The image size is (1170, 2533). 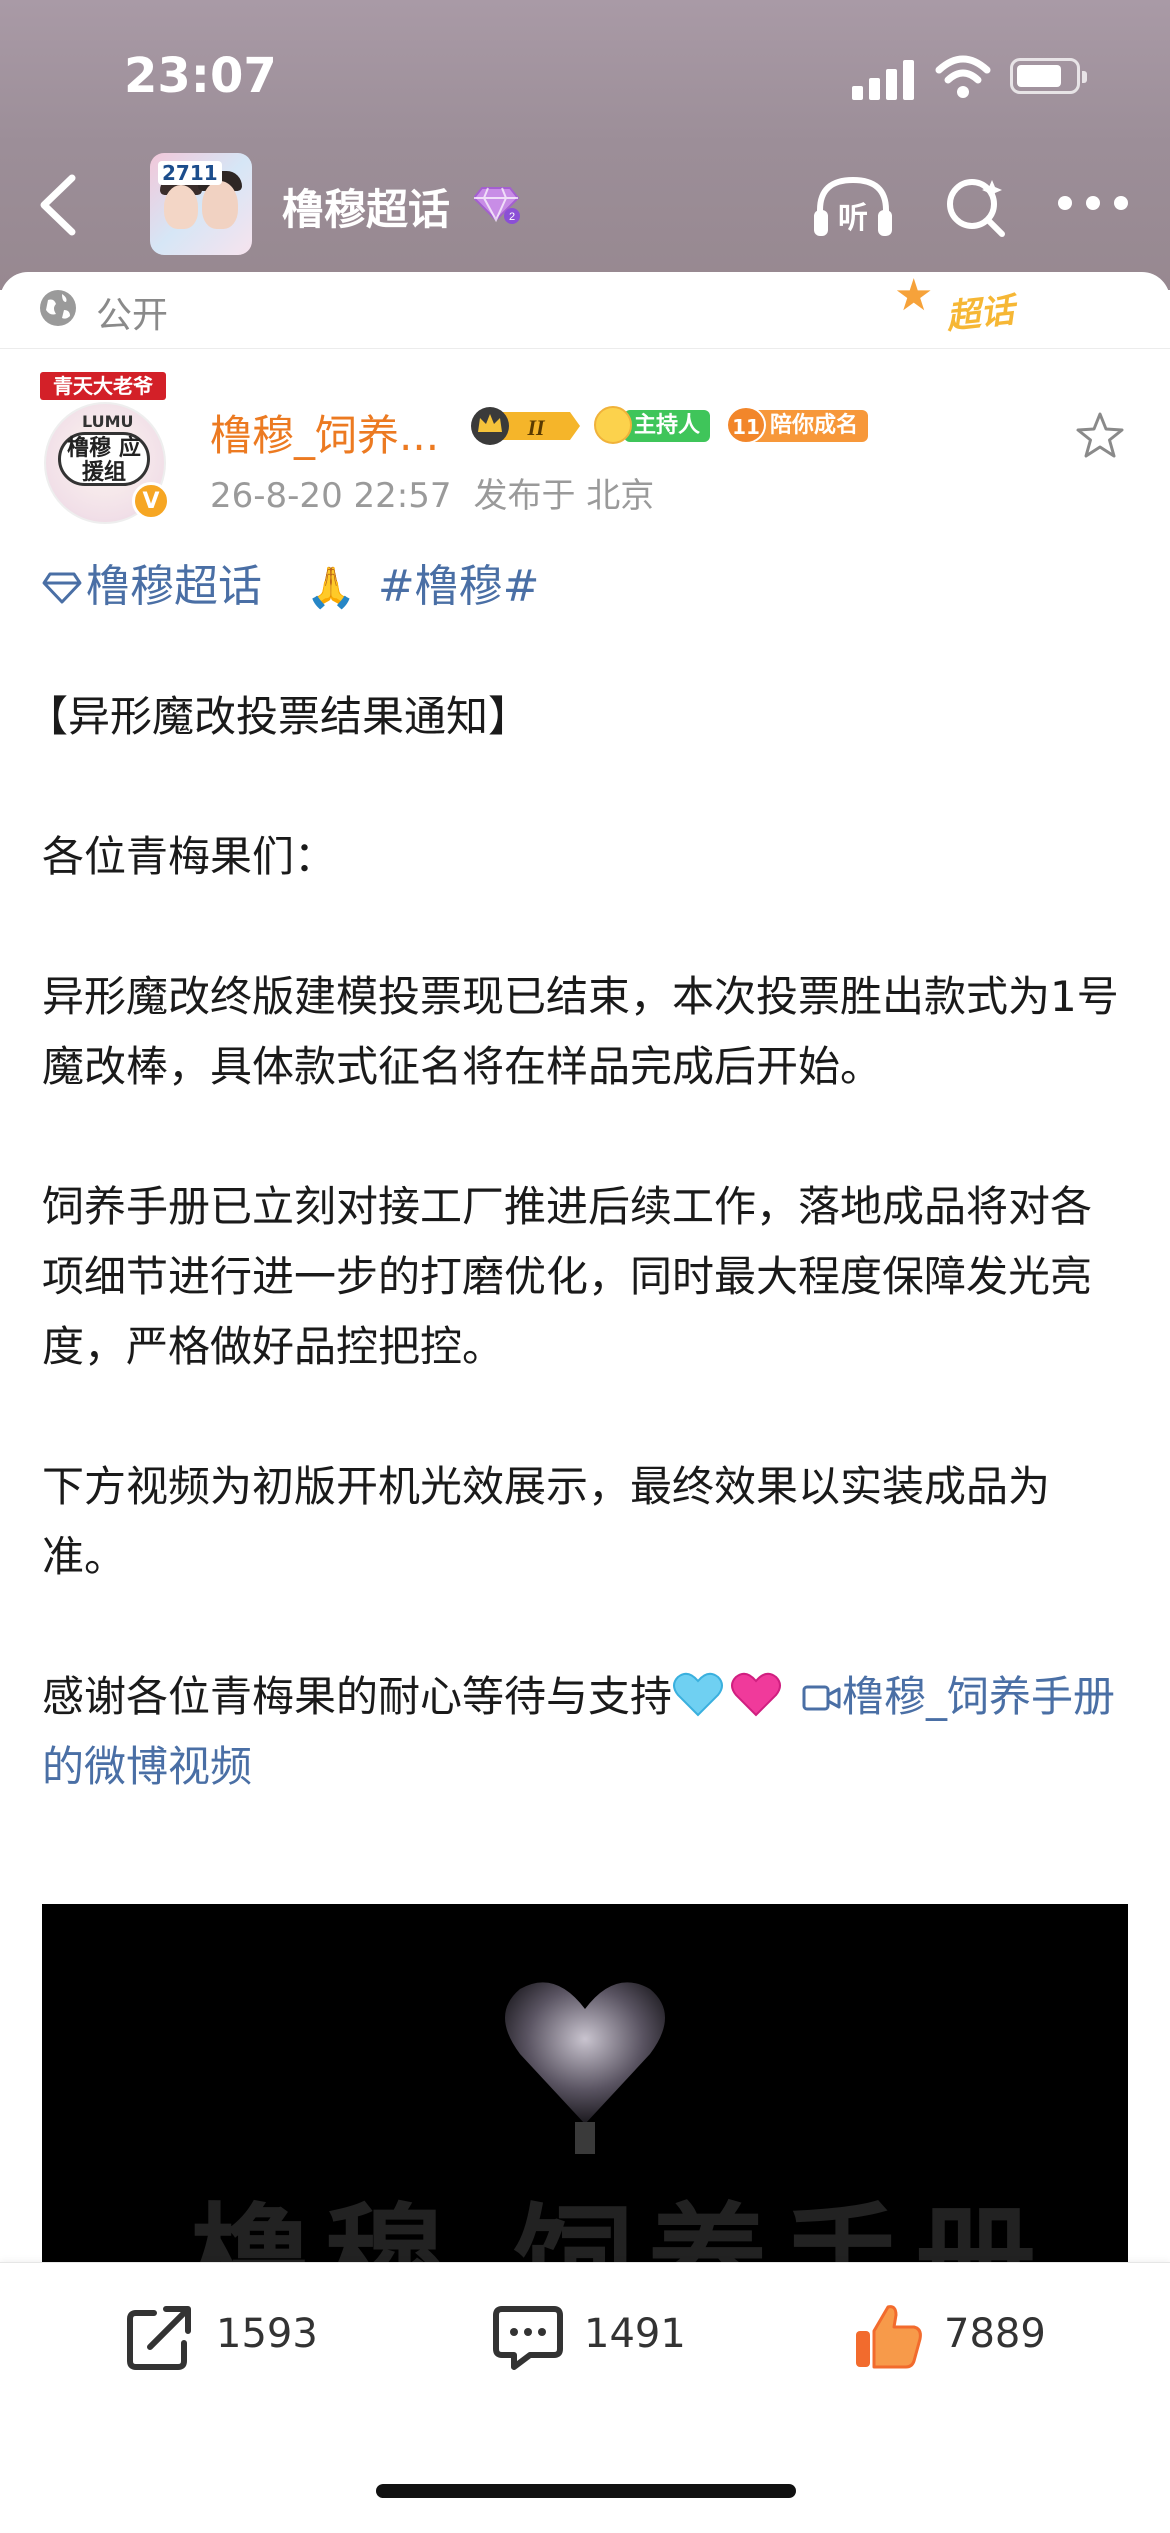 What do you see at coordinates (980, 314) in the screenshot?
I see `supertopic-tag-label: 超话` at bounding box center [980, 314].